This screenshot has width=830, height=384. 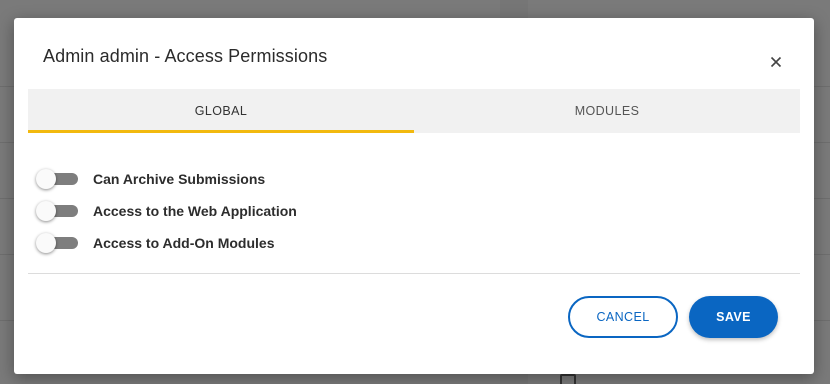 What do you see at coordinates (733, 317) in the screenshot?
I see `save-button: SAVE` at bounding box center [733, 317].